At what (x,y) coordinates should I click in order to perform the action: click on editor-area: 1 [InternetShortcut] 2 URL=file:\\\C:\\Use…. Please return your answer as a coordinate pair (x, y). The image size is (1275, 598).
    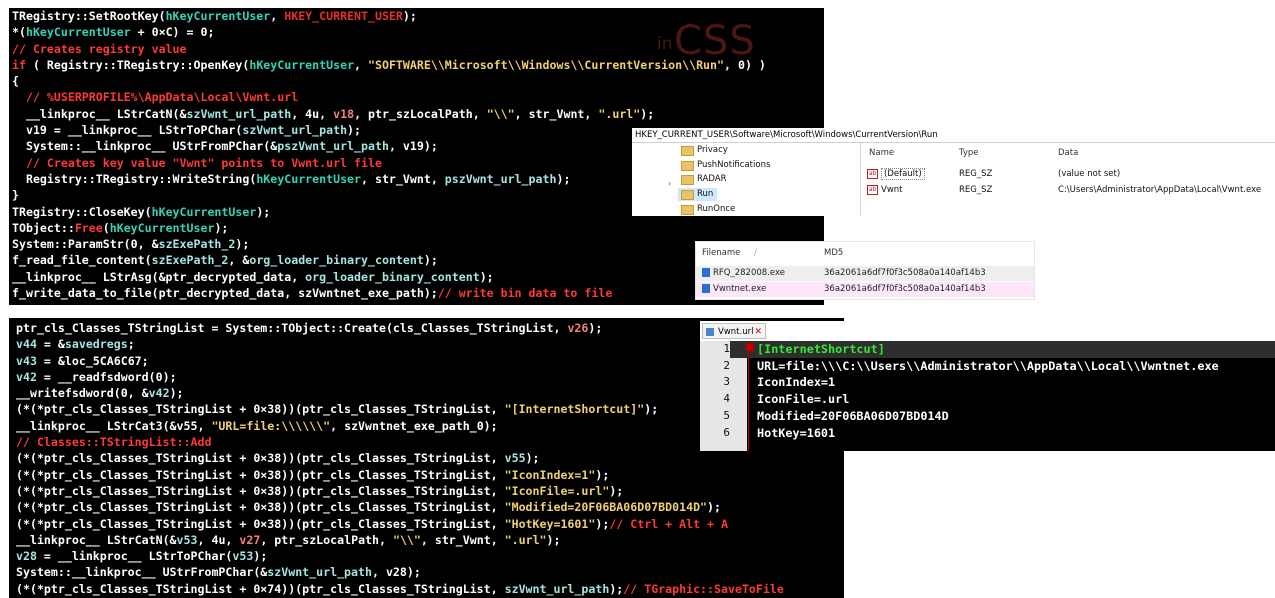
    Looking at the image, I should click on (987, 396).